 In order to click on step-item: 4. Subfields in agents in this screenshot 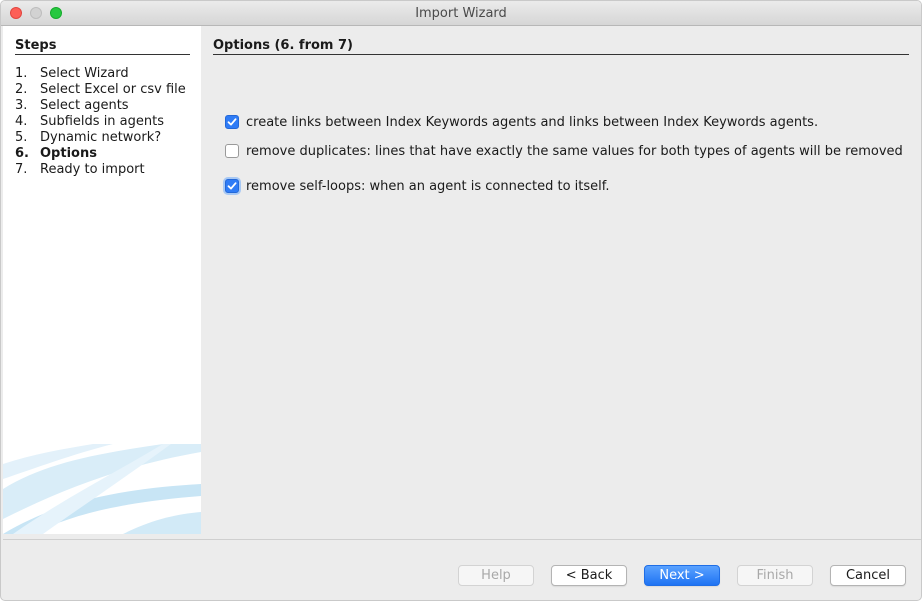, I will do `click(90, 121)`.